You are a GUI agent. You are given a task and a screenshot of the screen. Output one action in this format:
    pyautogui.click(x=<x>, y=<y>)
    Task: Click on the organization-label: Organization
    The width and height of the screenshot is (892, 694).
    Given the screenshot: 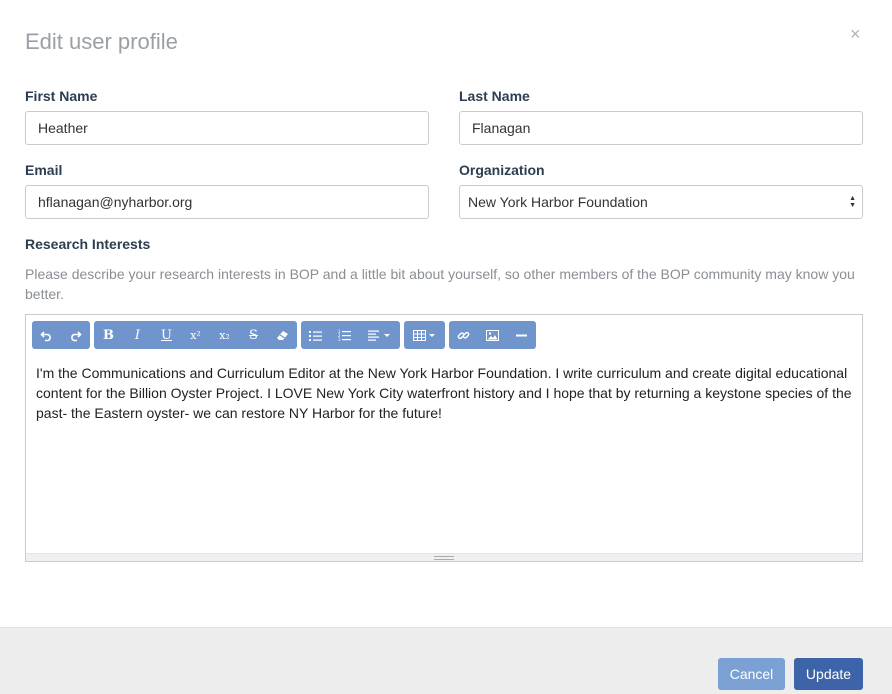 What is the action you would take?
    pyautogui.click(x=502, y=170)
    